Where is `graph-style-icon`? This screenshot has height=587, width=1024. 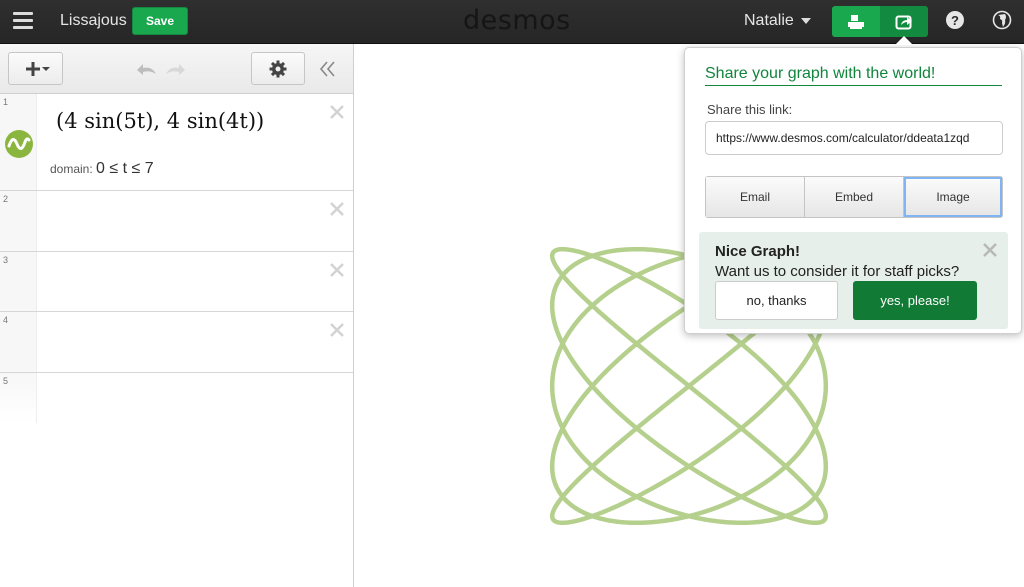
graph-style-icon is located at coordinates (19, 144).